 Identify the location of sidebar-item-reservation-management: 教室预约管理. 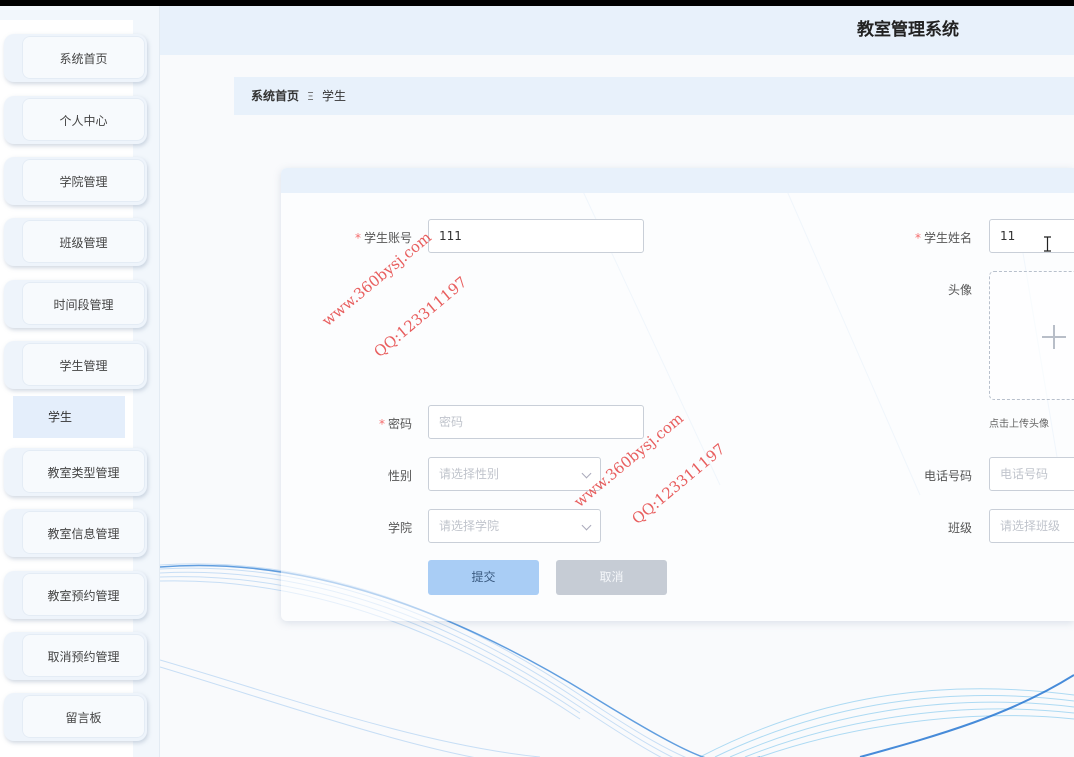
(75, 595).